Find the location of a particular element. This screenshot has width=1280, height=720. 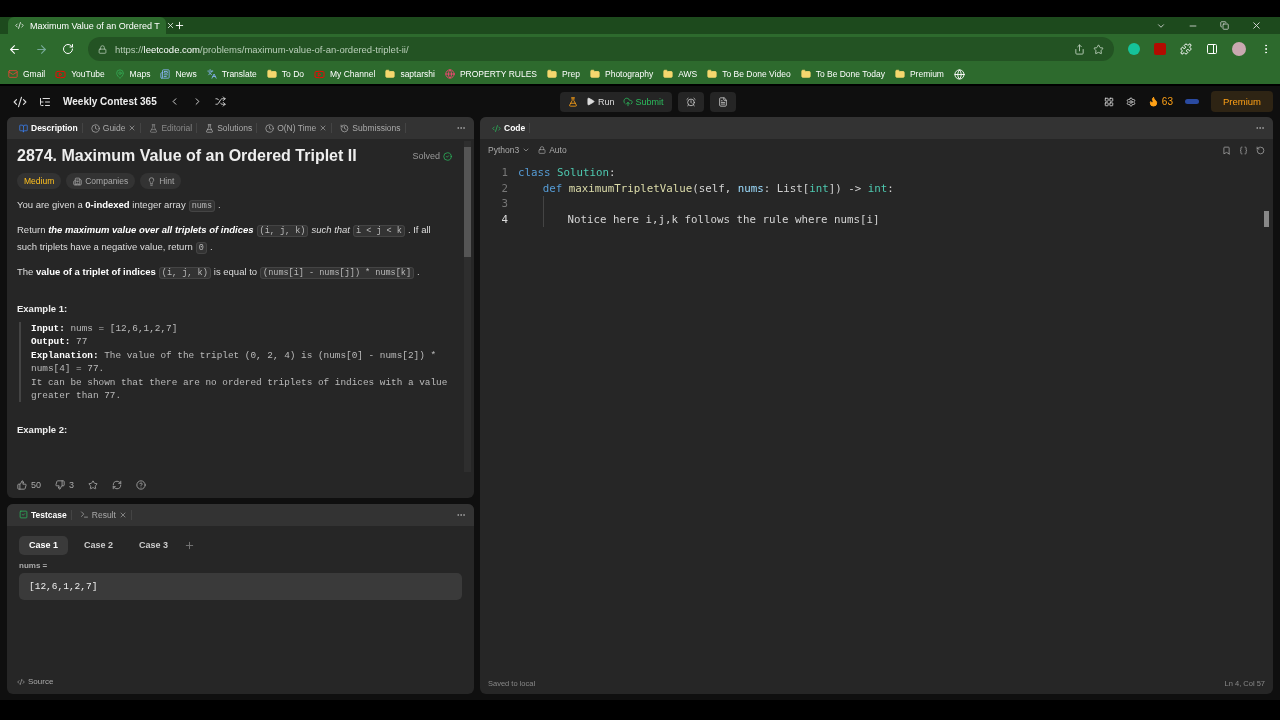

auto-mode: Auto is located at coordinates (552, 150).